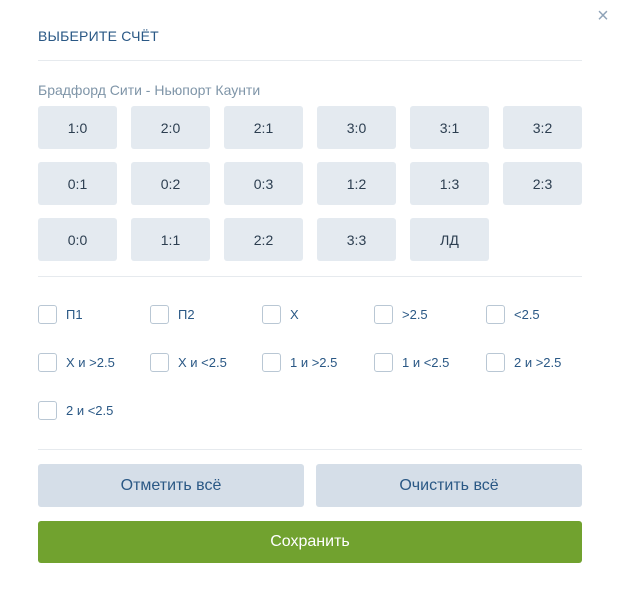 The width and height of the screenshot is (620, 606). Describe the element at coordinates (449, 127) in the screenshot. I see `score-button: 3:1` at that location.